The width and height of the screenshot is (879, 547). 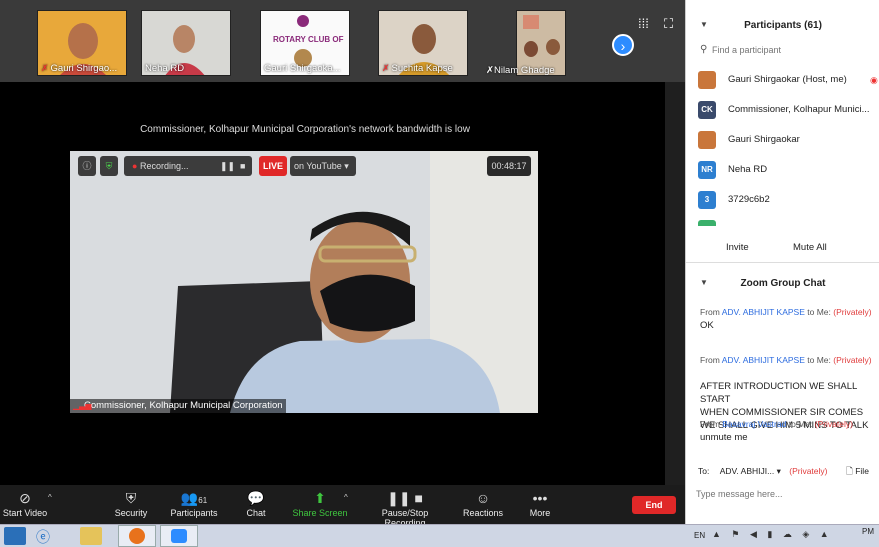 I want to click on recipient-privacy: (Privately), so click(x=808, y=471).